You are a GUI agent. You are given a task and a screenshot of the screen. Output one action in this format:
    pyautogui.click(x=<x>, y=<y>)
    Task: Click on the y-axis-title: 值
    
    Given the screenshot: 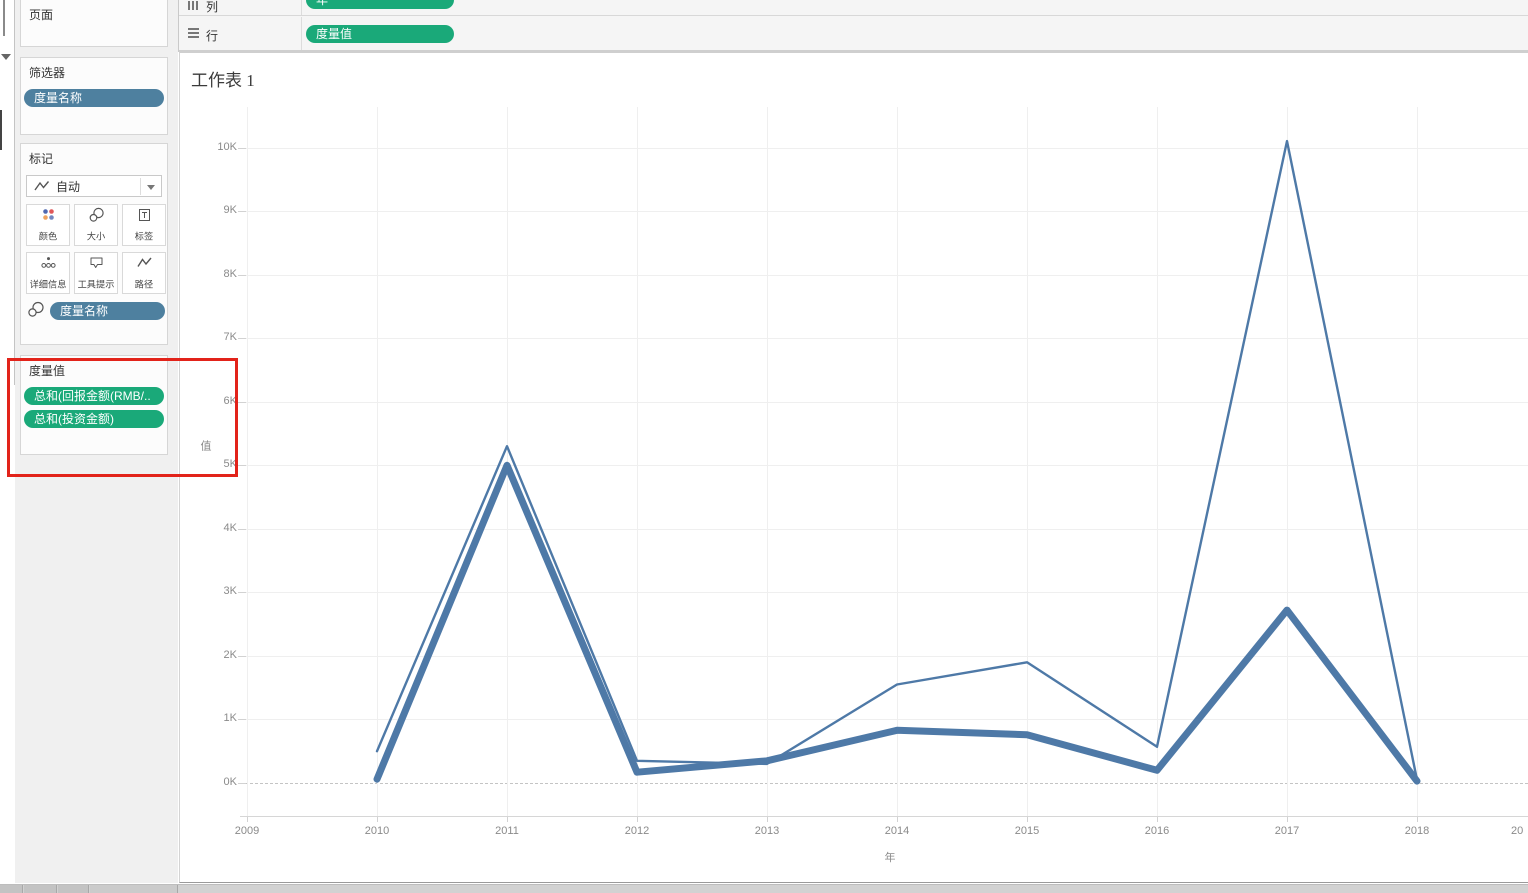 What is the action you would take?
    pyautogui.click(x=205, y=445)
    